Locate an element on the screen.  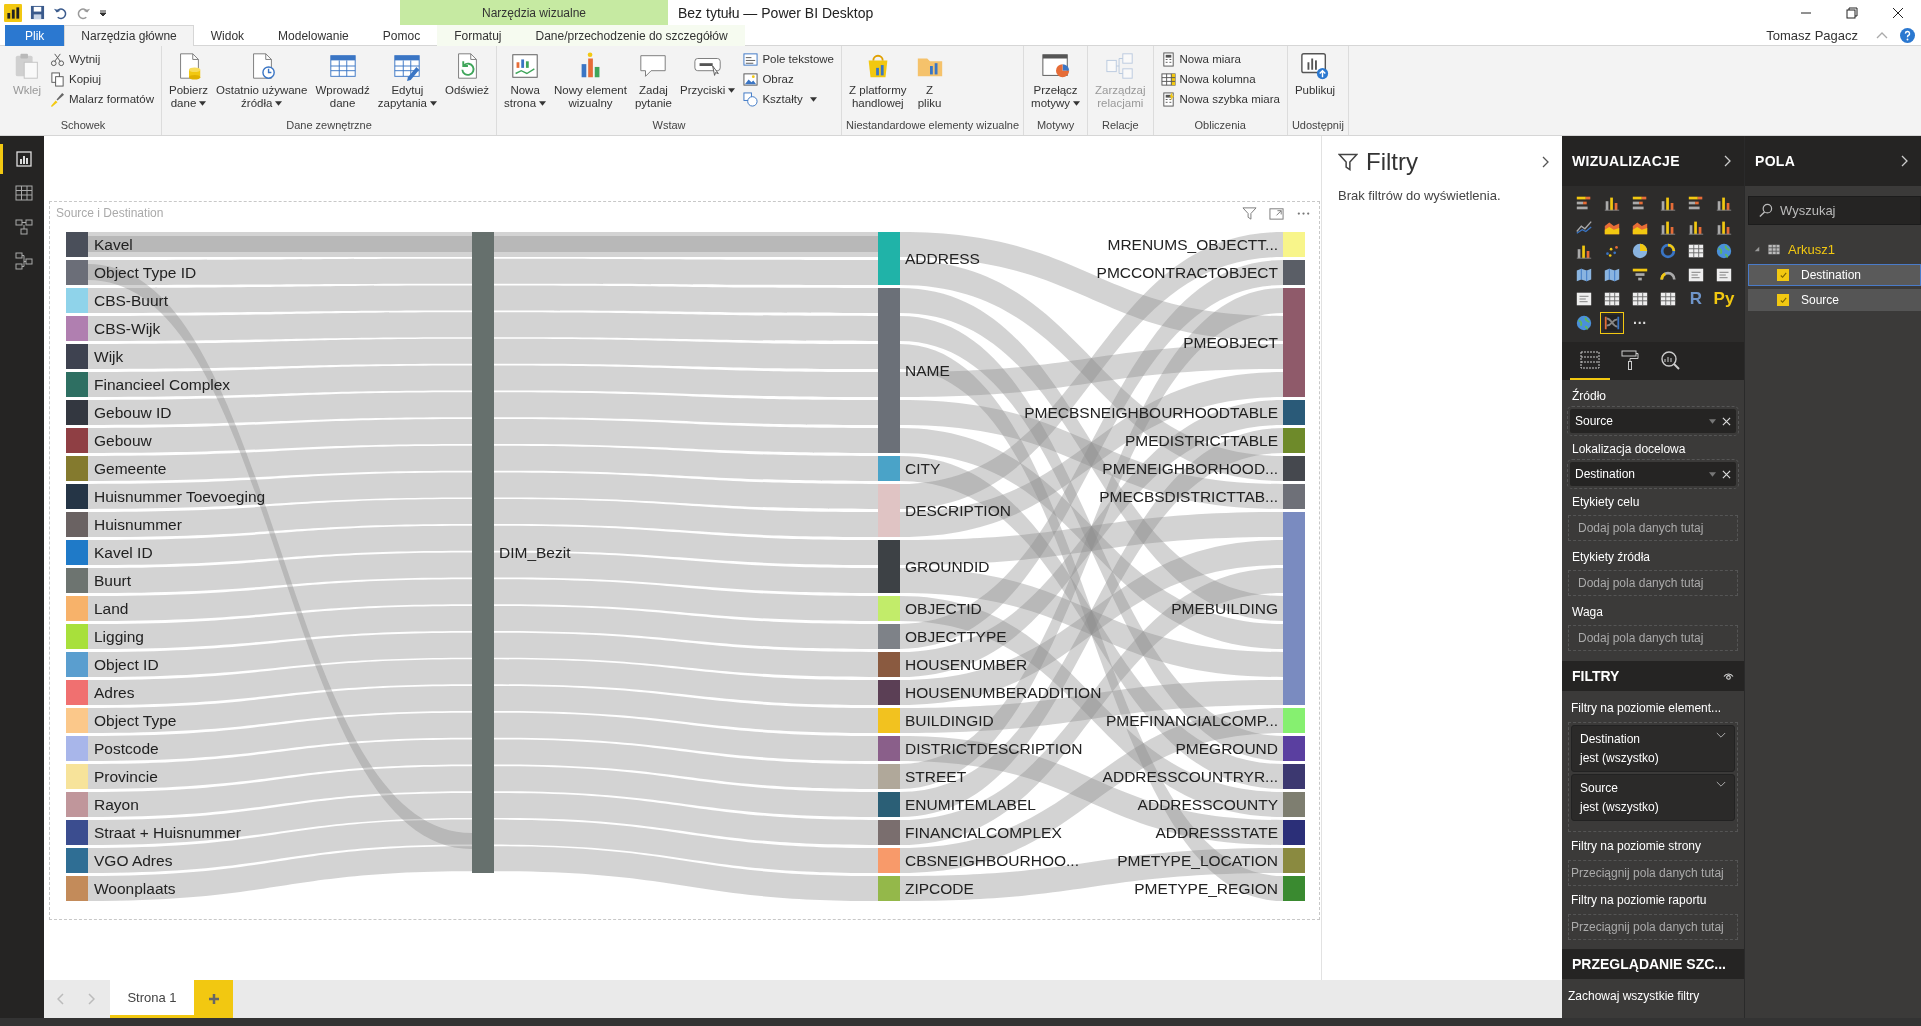
ribbon-button: Wprowadź dane is located at coordinates (342, 80).